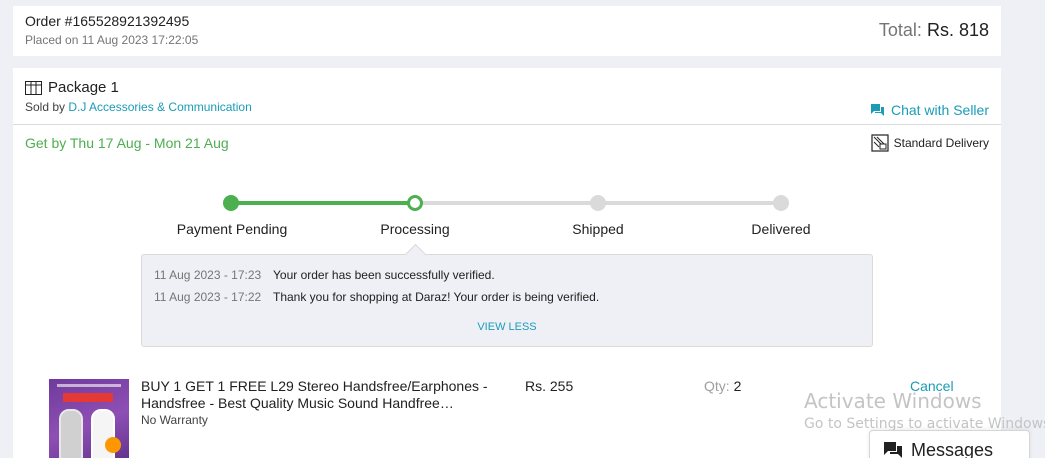 The height and width of the screenshot is (458, 1045). Describe the element at coordinates (737, 386) in the screenshot. I see `qty-value: 2` at that location.